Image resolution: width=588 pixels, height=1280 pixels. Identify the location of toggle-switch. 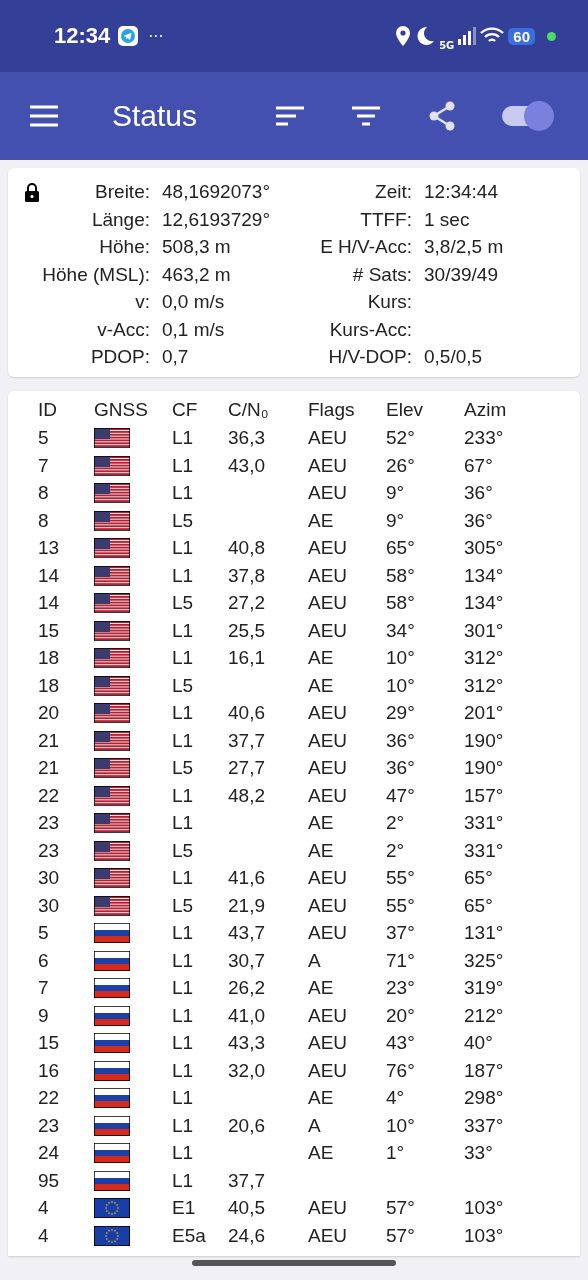
(528, 116).